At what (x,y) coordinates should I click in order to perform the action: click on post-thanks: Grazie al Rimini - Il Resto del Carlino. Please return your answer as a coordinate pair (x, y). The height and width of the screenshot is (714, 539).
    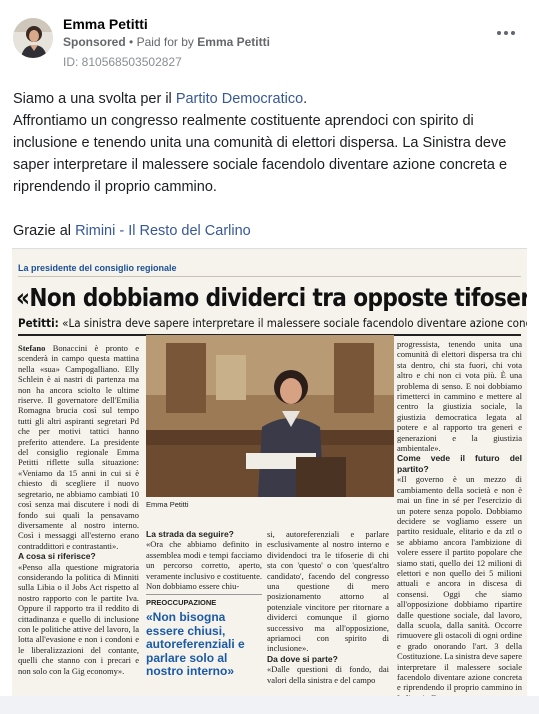
    Looking at the image, I should click on (270, 231).